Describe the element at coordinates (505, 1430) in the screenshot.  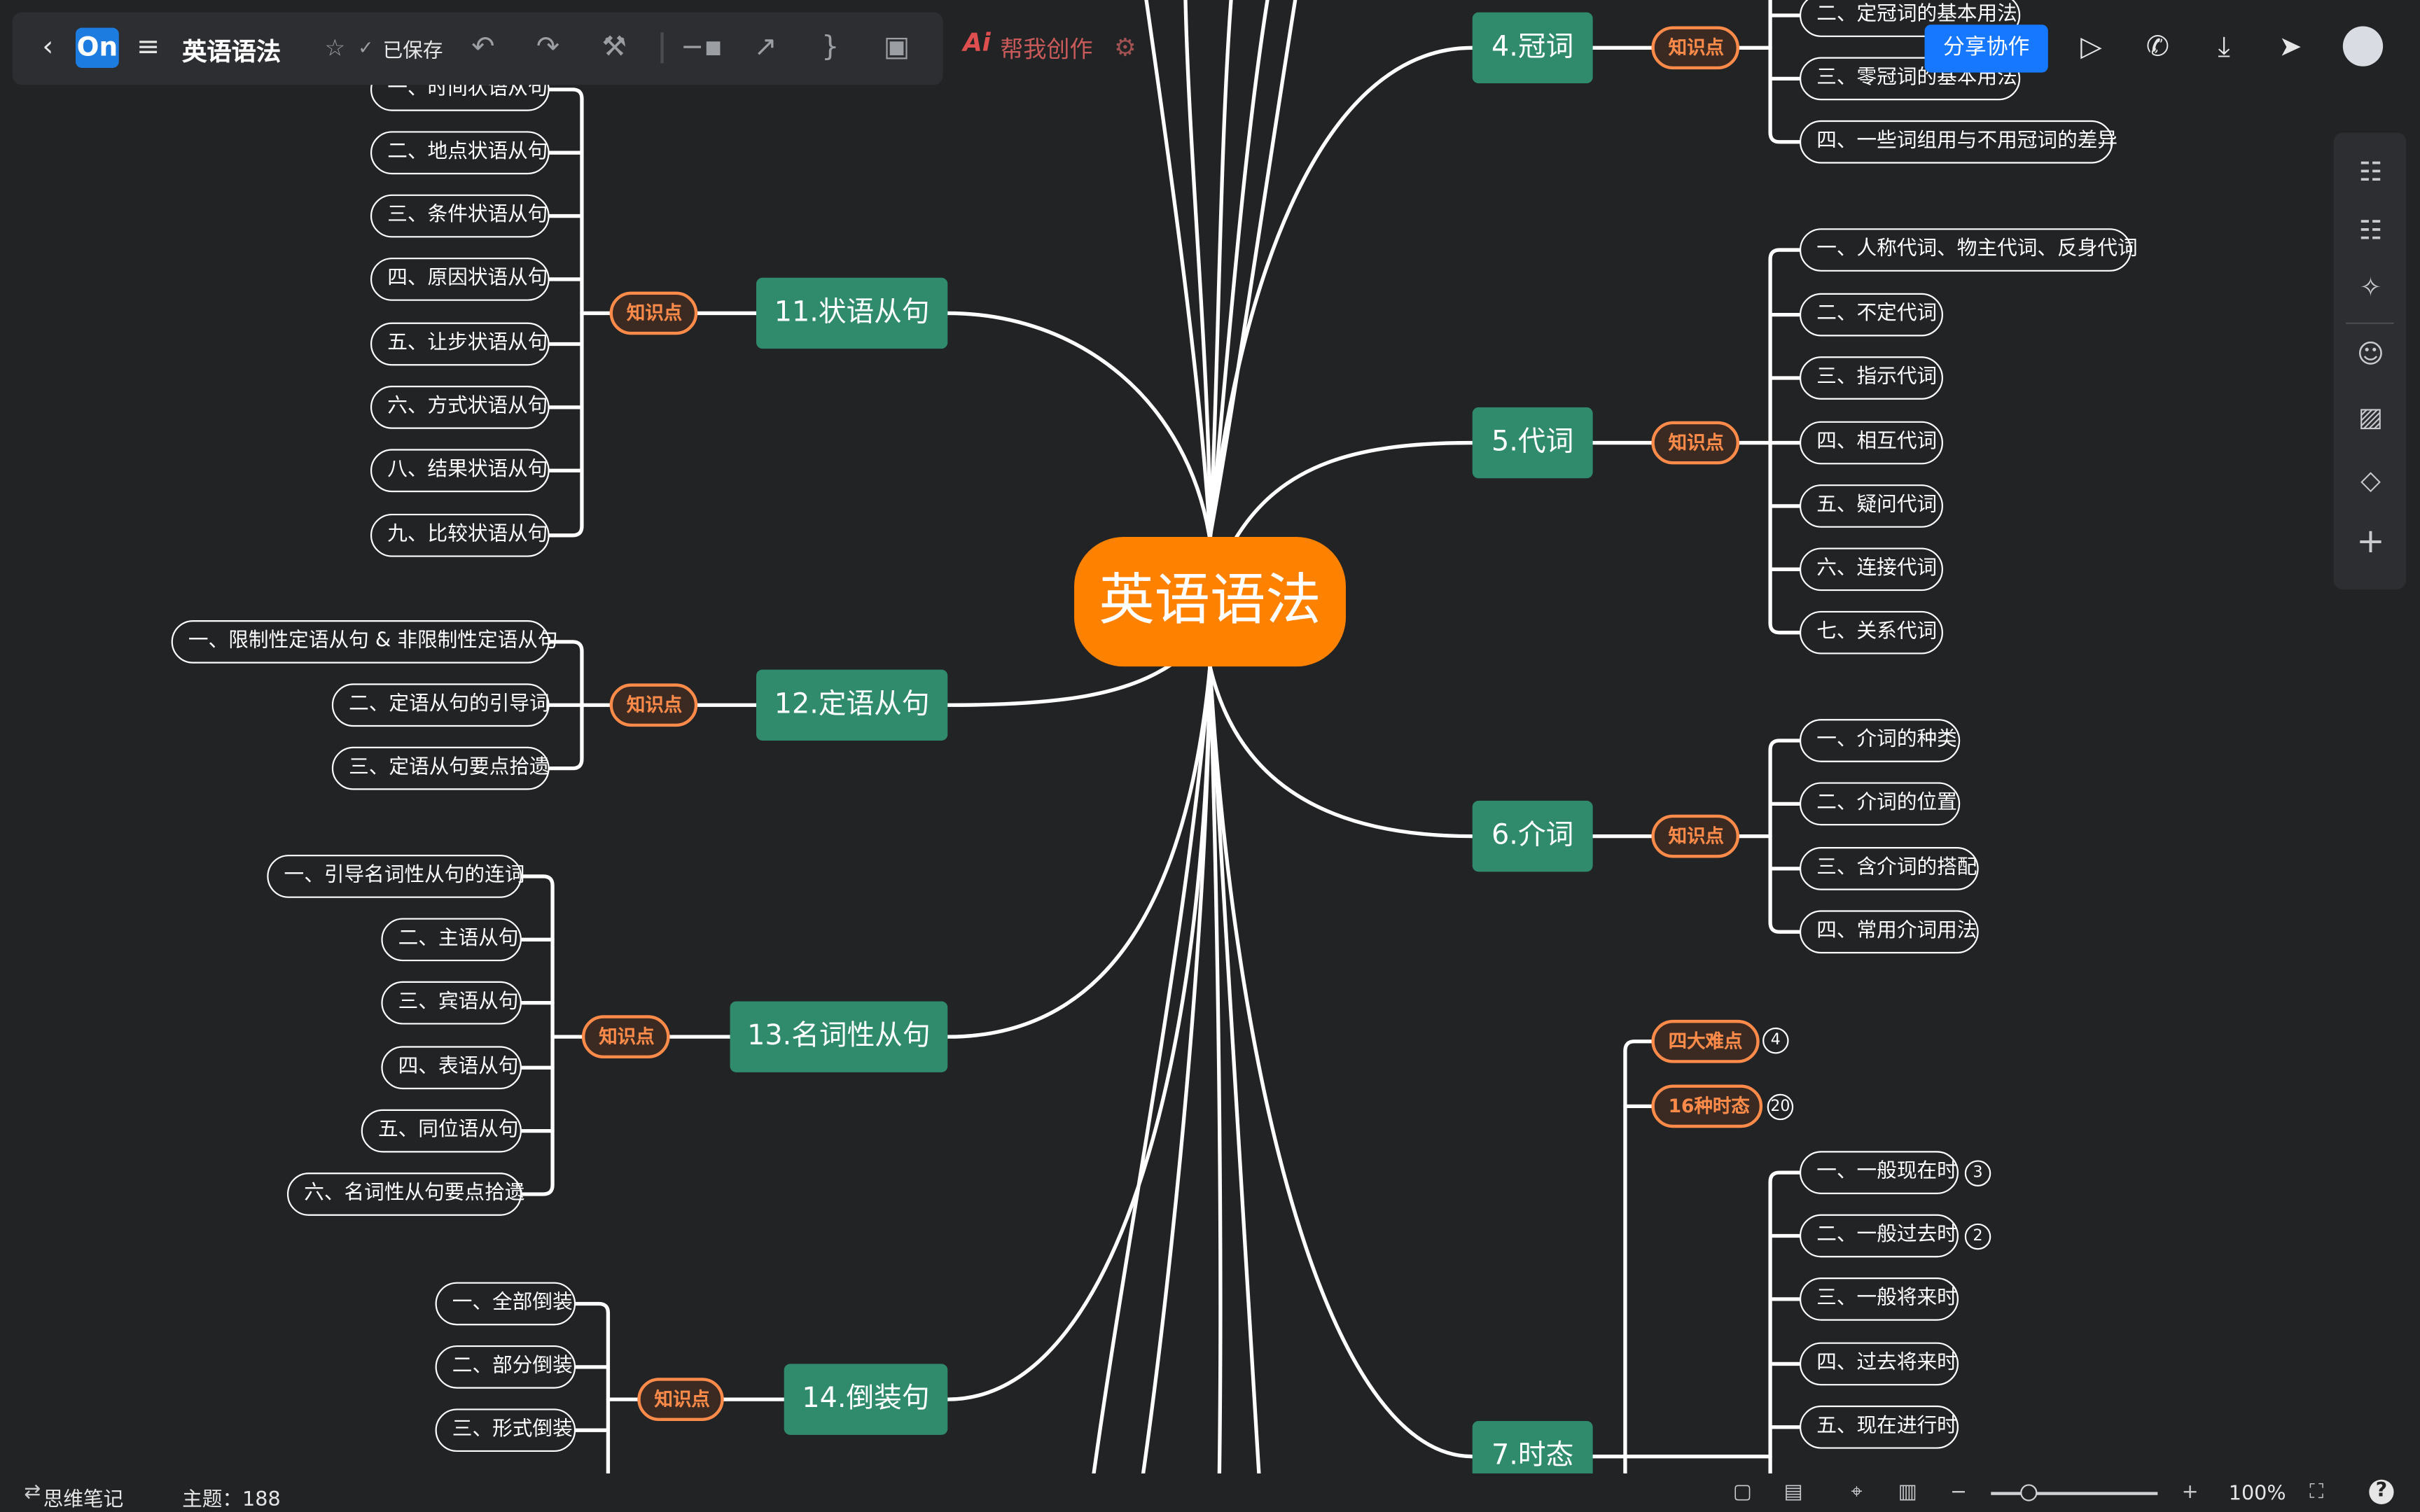
I see `topic-node: 三、形式倒装` at that location.